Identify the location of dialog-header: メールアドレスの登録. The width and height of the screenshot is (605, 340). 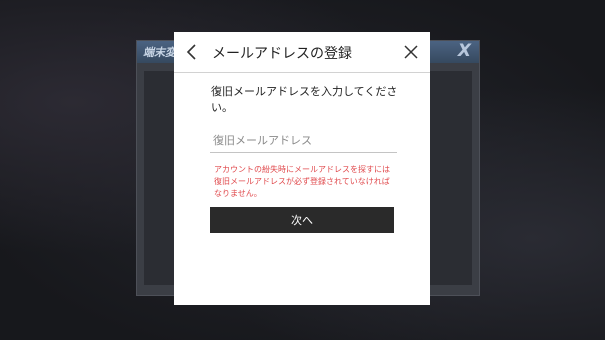
(302, 52).